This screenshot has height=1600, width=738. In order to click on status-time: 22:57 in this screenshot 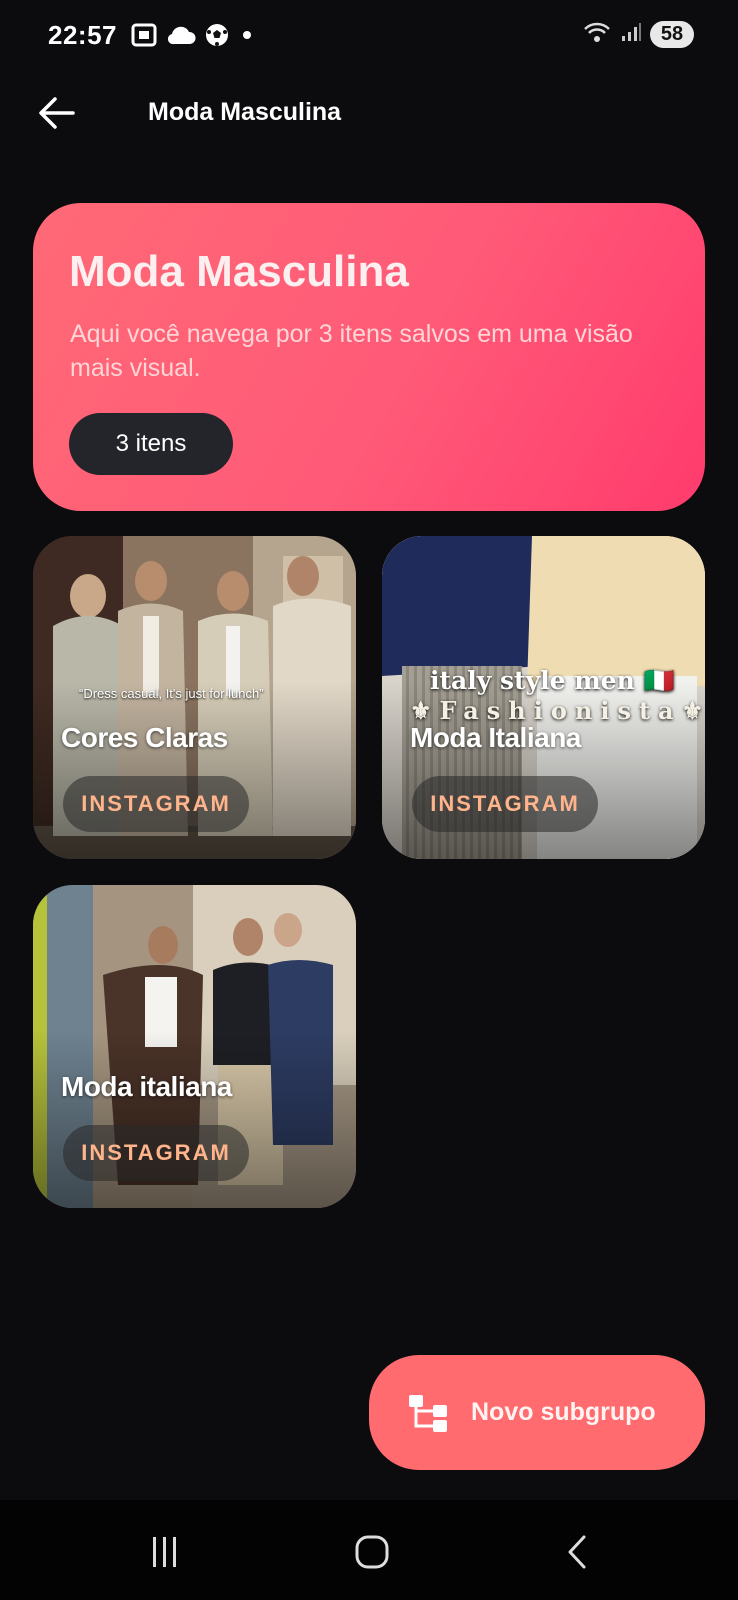, I will do `click(82, 35)`.